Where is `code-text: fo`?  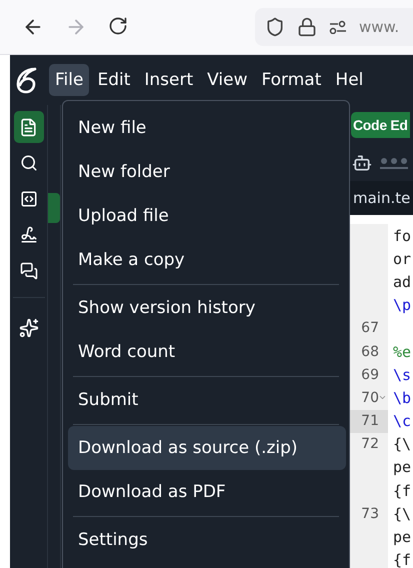 code-text: fo is located at coordinates (402, 235).